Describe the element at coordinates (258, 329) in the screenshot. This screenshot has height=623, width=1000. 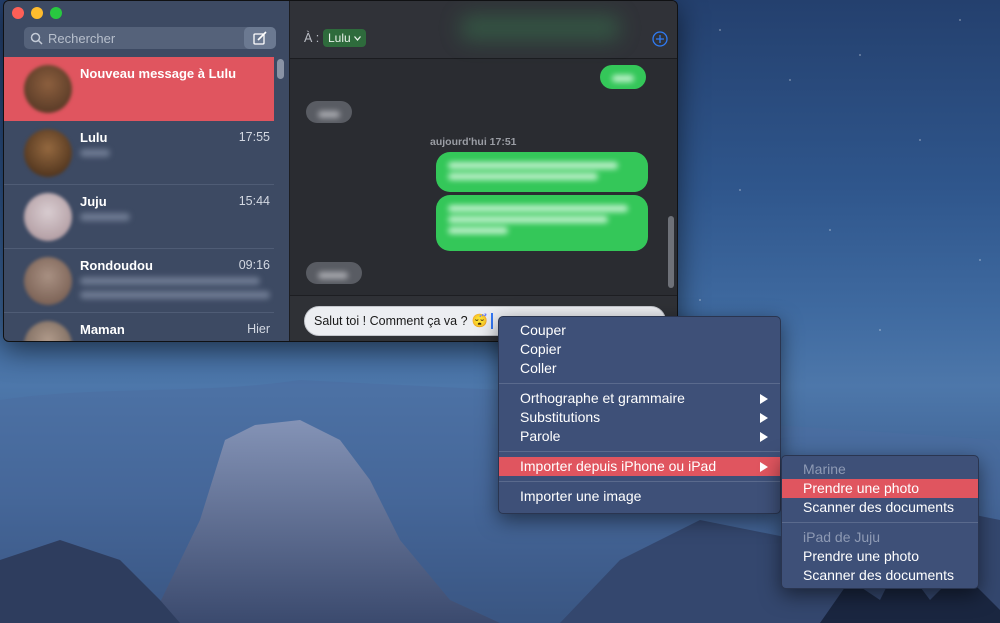
I see `conversation-time: Hier` at that location.